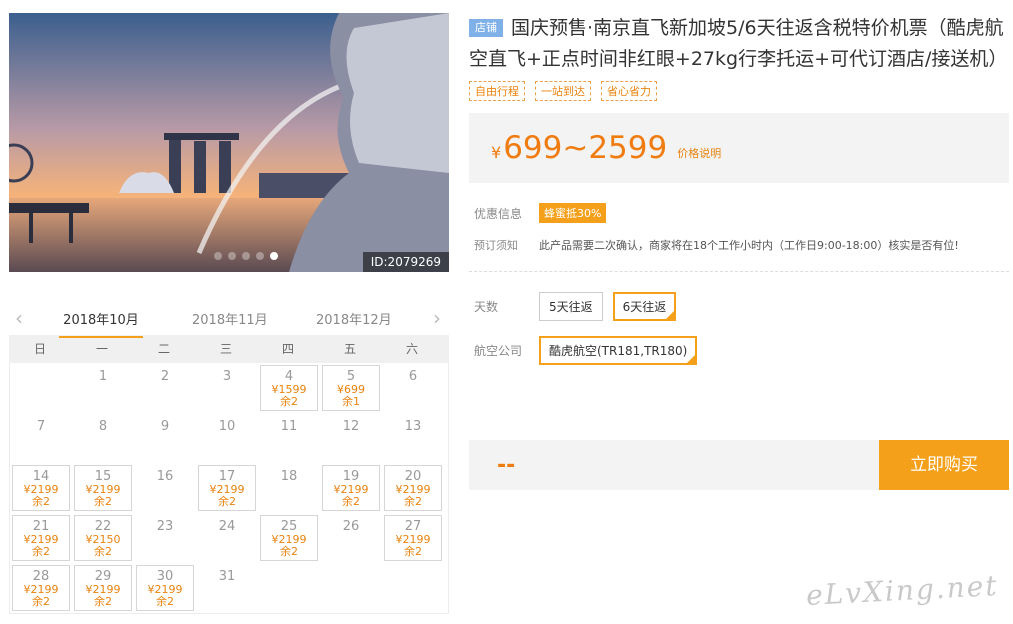 This screenshot has width=1013, height=624. Describe the element at coordinates (41, 438) in the screenshot. I see `calendar-day: 7` at that location.